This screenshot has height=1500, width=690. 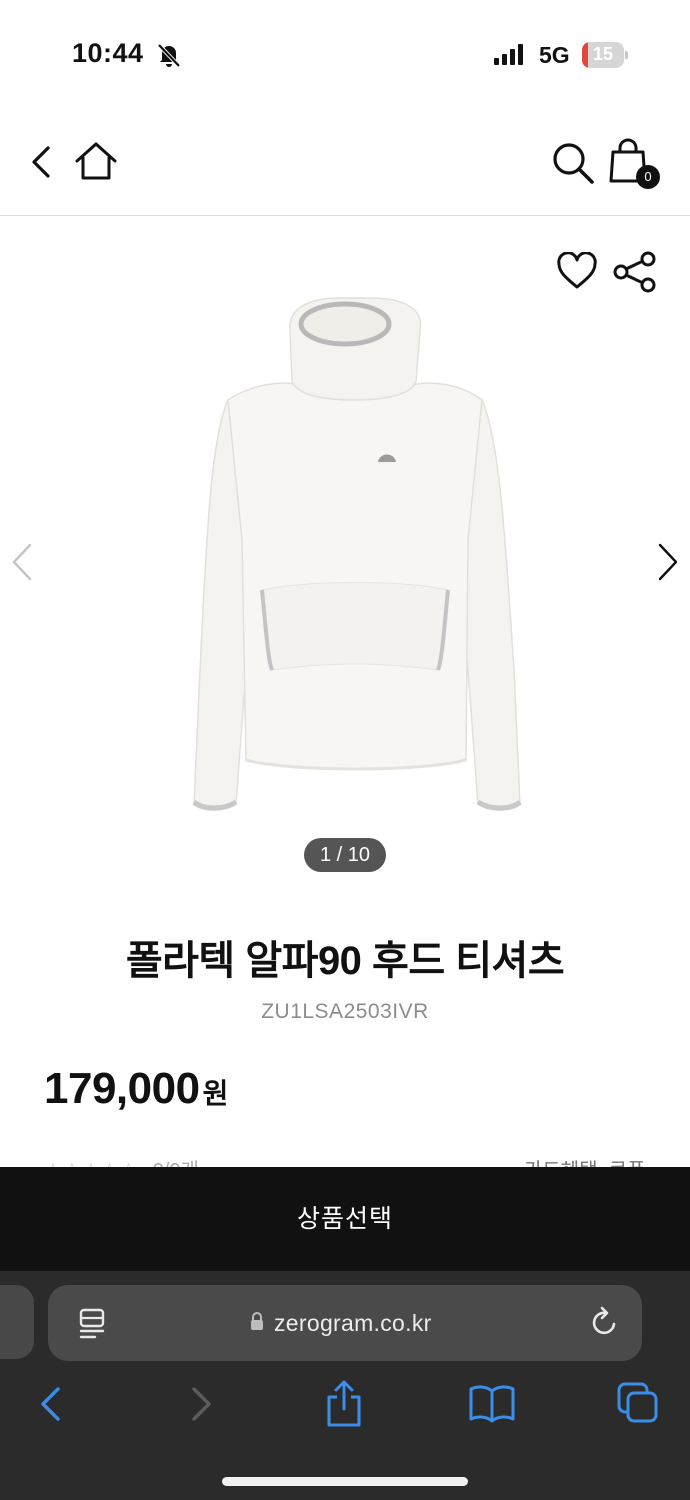 I want to click on battery-cap, so click(x=626, y=55).